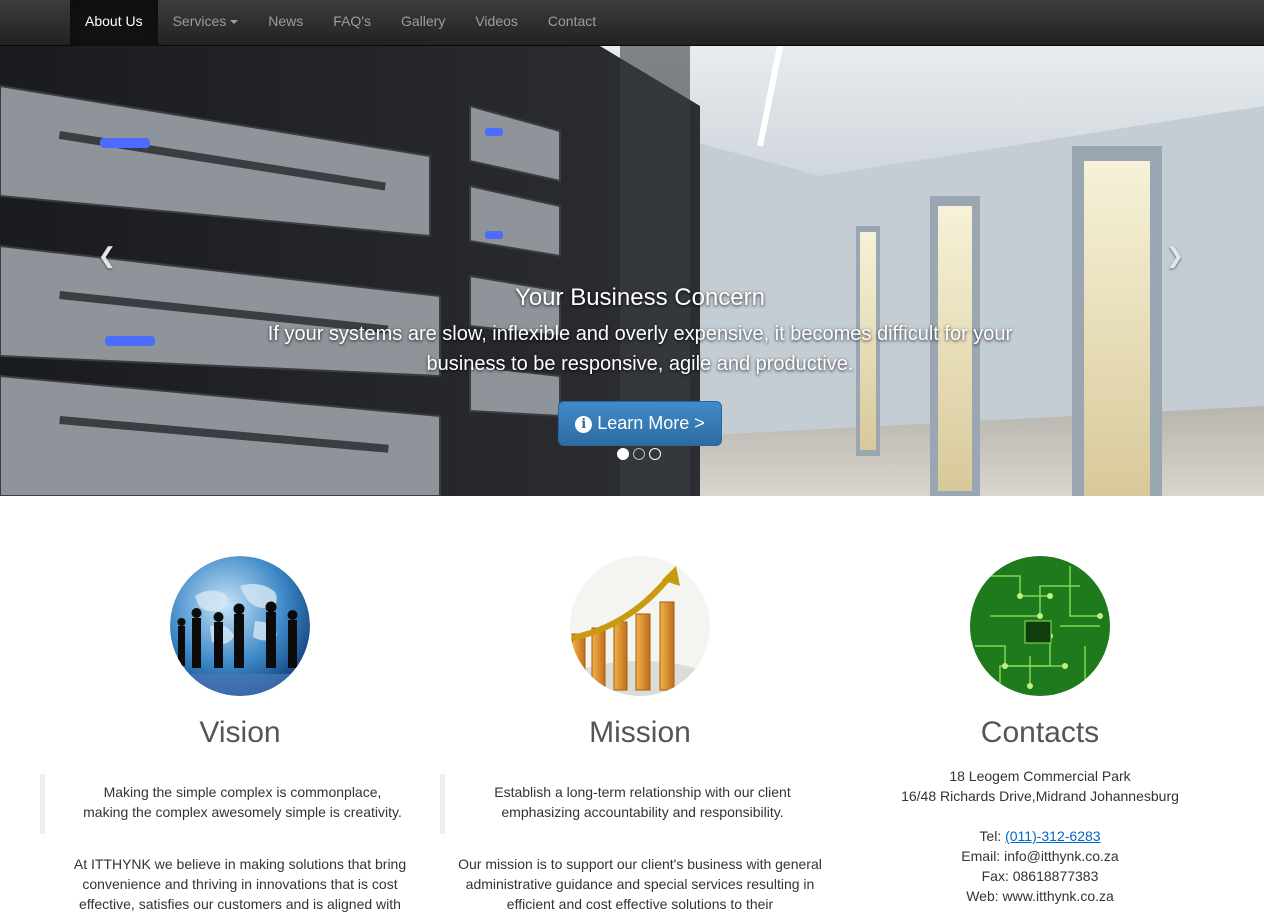 Image resolution: width=1264 pixels, height=914 pixels. I want to click on caret-down-icon, so click(234, 22).